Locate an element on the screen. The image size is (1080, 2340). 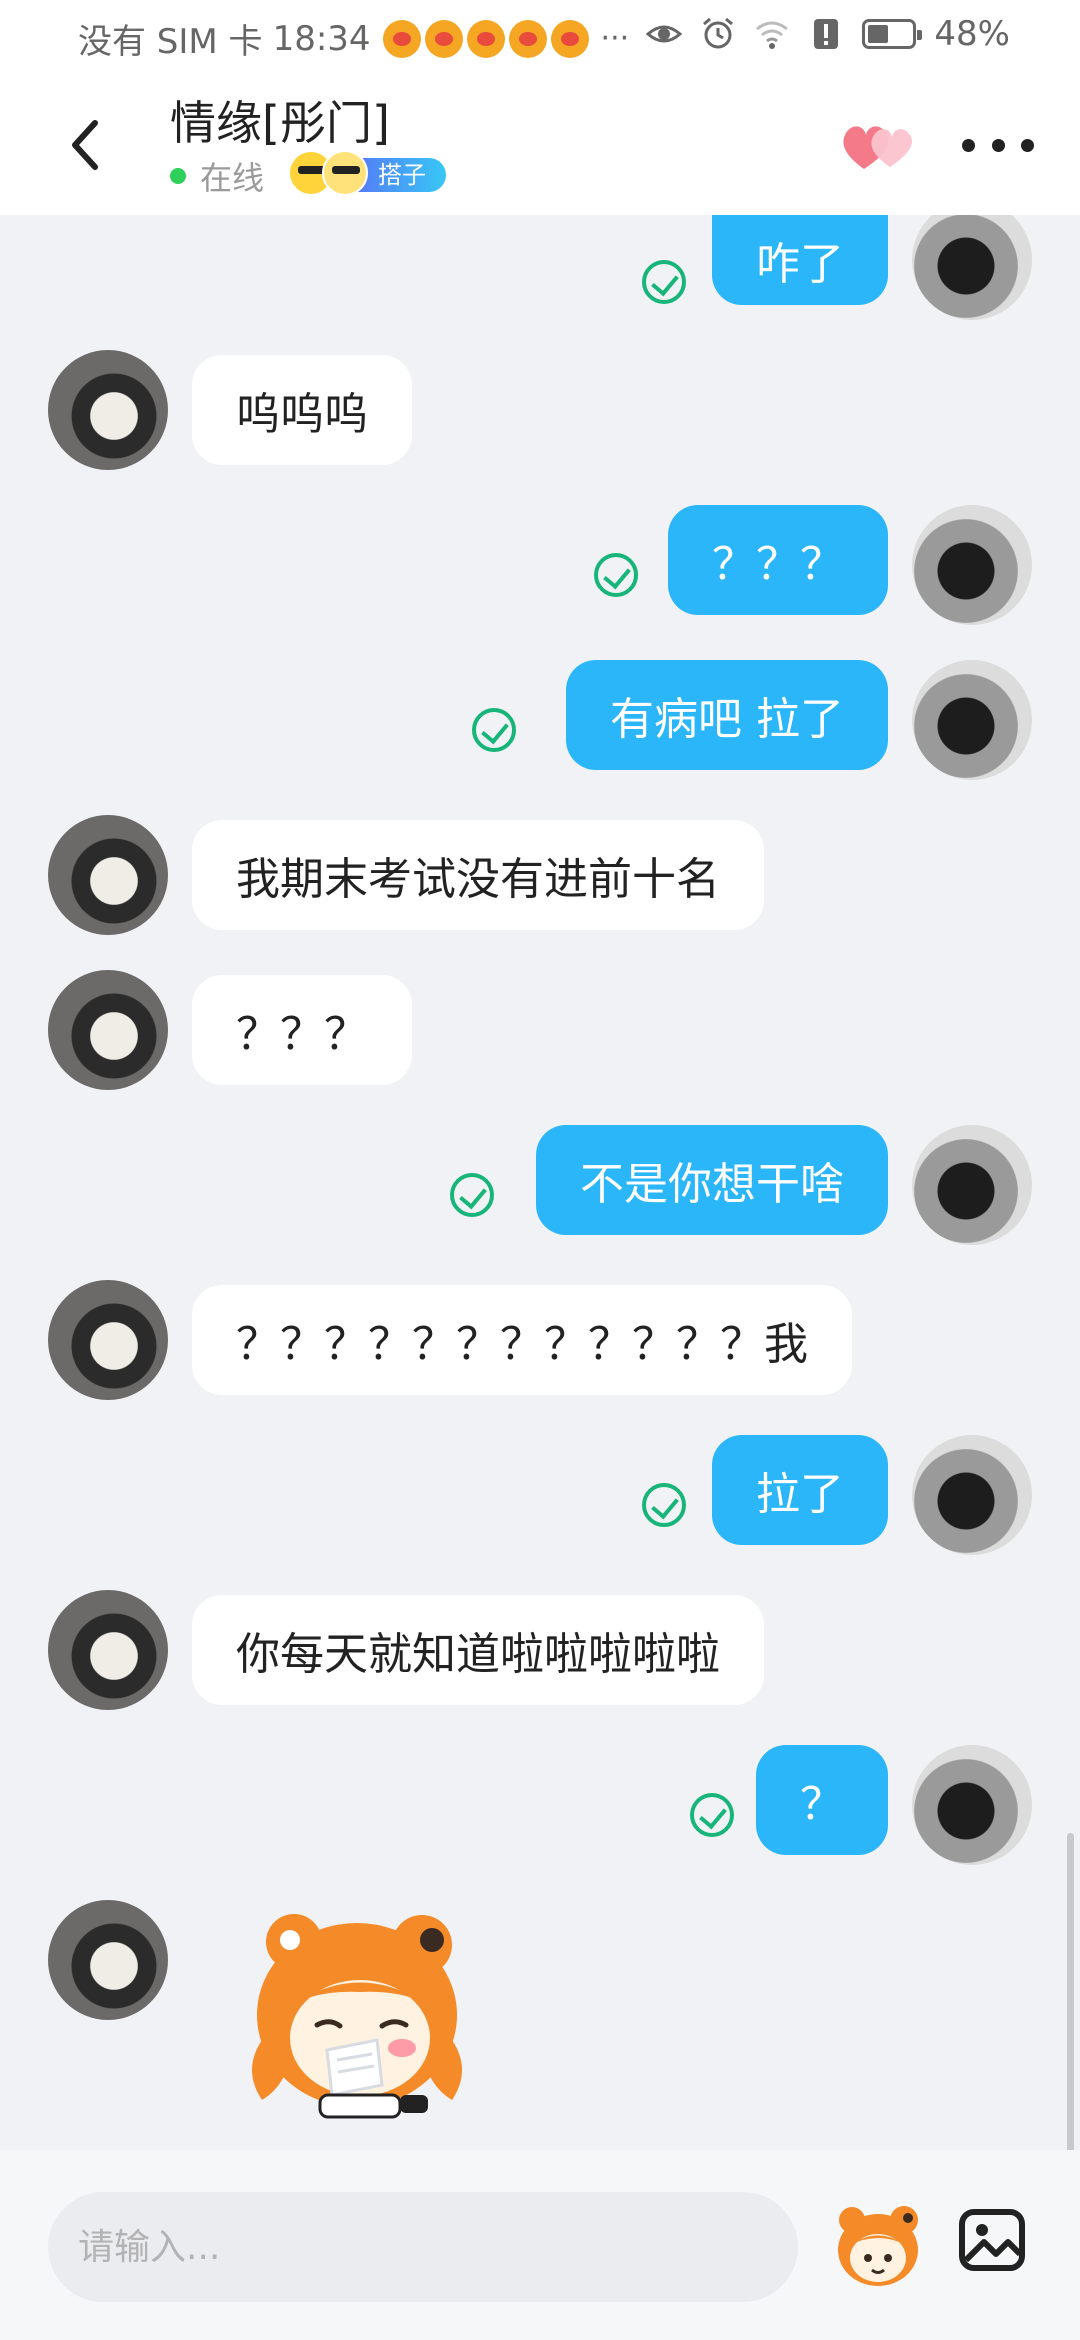
back-arrow-icon is located at coordinates (85, 145).